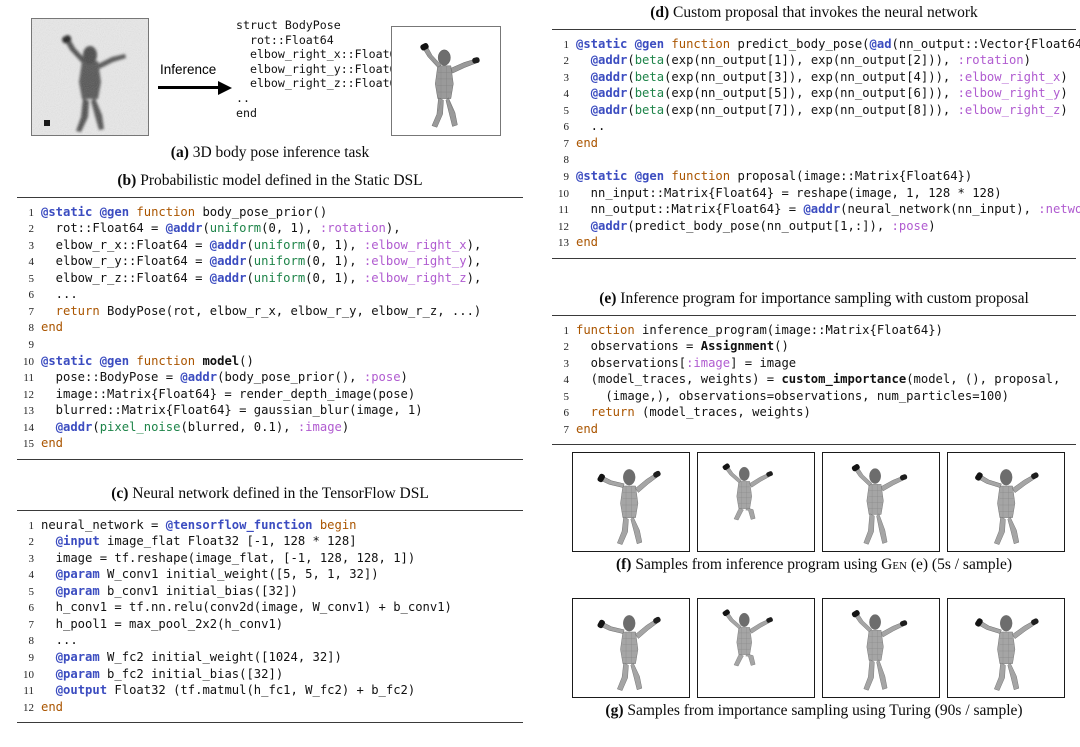 The image size is (1080, 747). I want to click on line-number: 12, so click(563, 226).